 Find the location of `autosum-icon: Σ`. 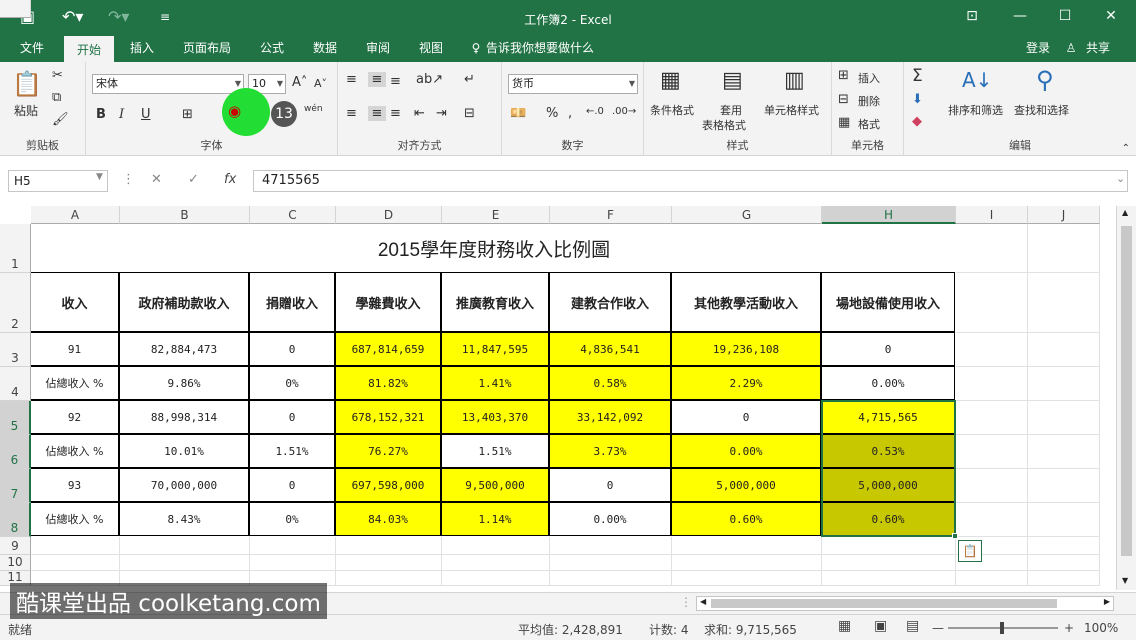

autosum-icon: Σ is located at coordinates (917, 76).